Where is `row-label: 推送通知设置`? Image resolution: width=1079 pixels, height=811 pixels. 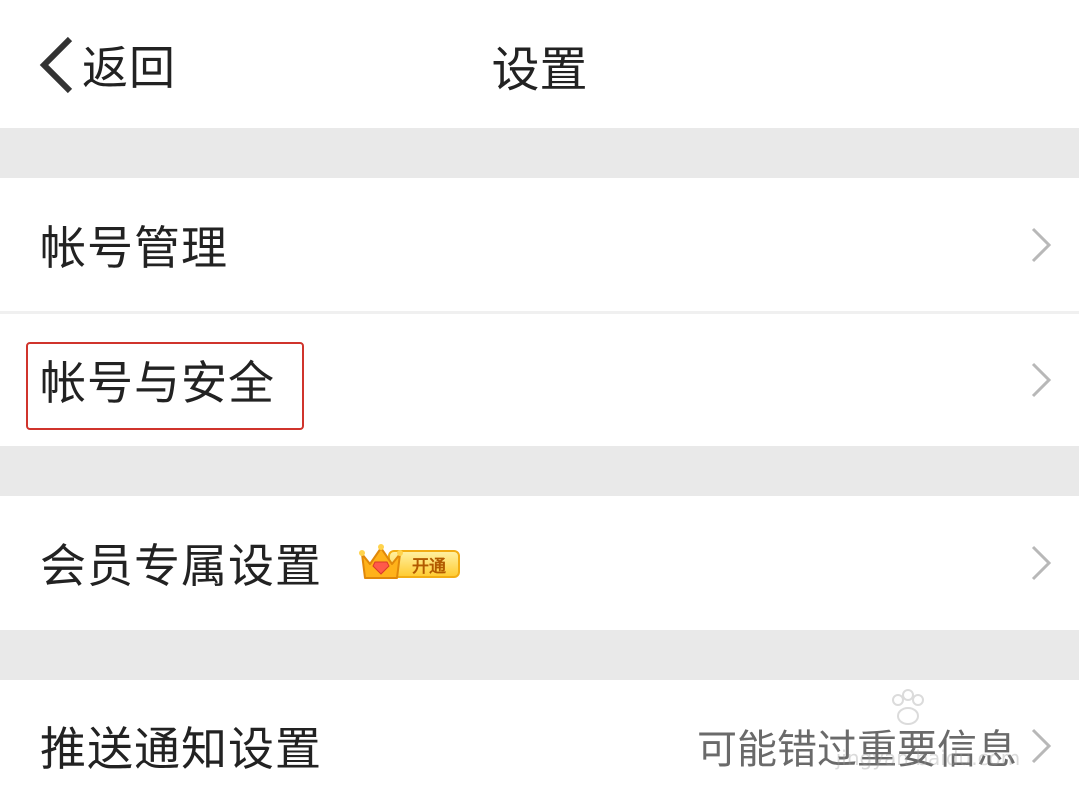
row-label: 推送通知设置 is located at coordinates (181, 748).